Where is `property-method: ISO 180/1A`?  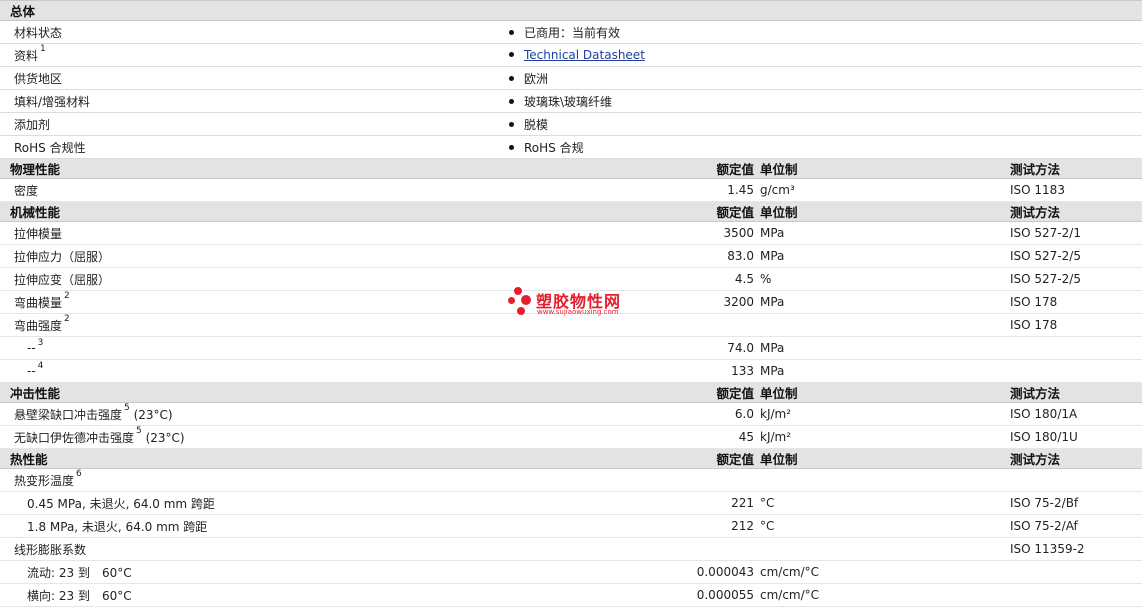 property-method: ISO 180/1A is located at coordinates (1076, 414).